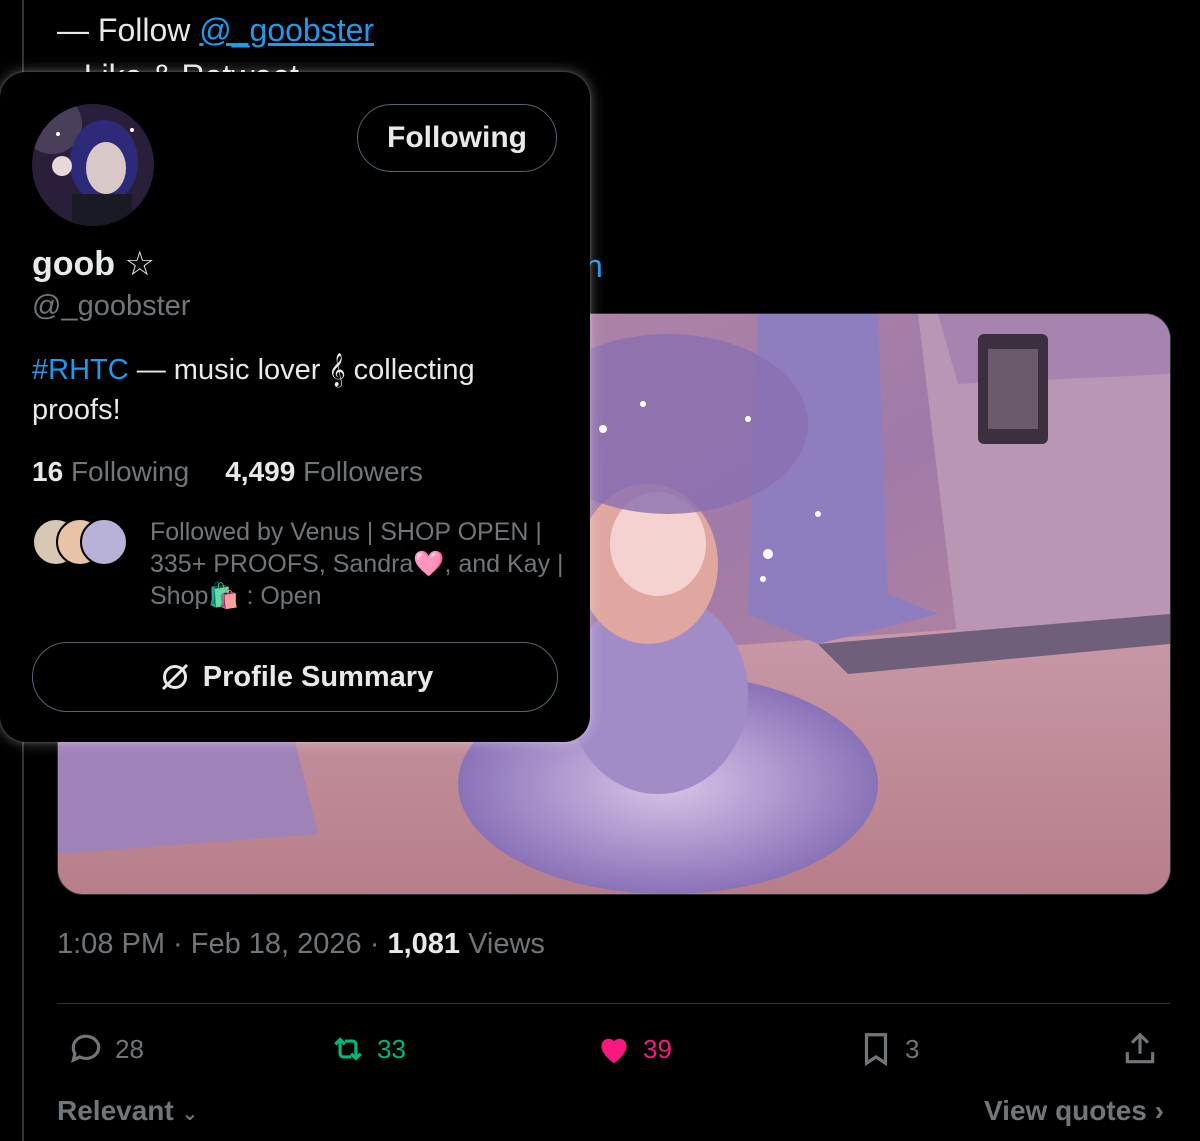 The image size is (1200, 1141). I want to click on like-button: 39, so click(633, 1049).